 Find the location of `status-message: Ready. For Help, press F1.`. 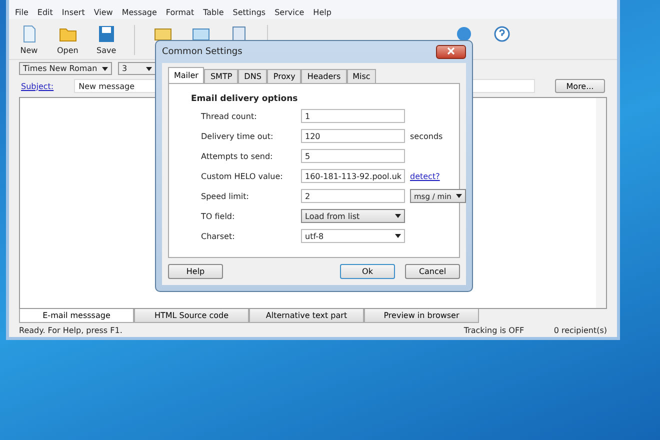

status-message: Ready. For Help, press F1. is located at coordinates (71, 330).